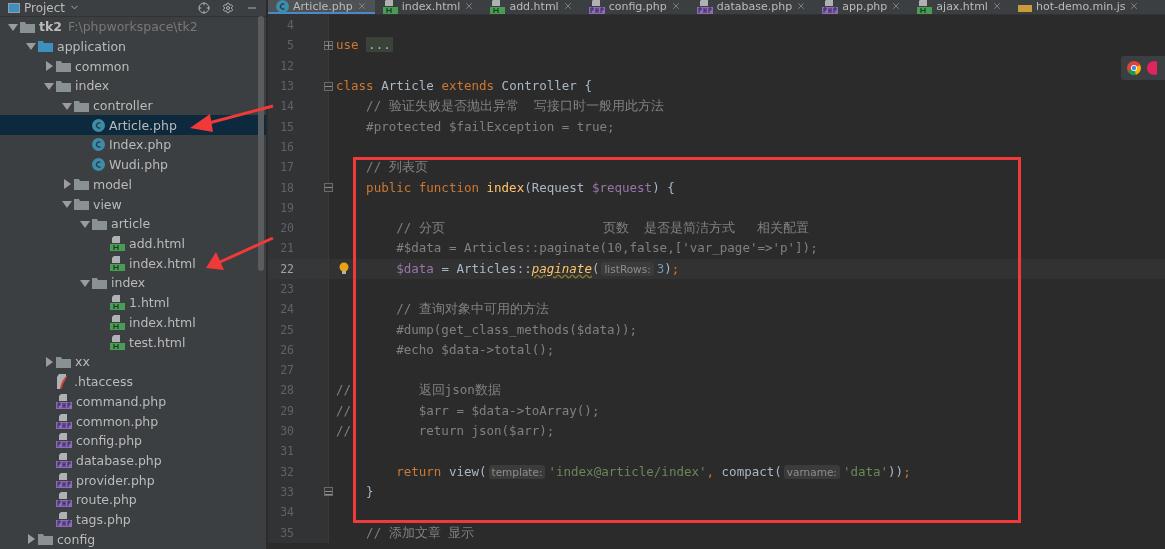 This screenshot has width=1165, height=549. I want to click on code-text: #dump(get_class_methods($data));, so click(517, 329).